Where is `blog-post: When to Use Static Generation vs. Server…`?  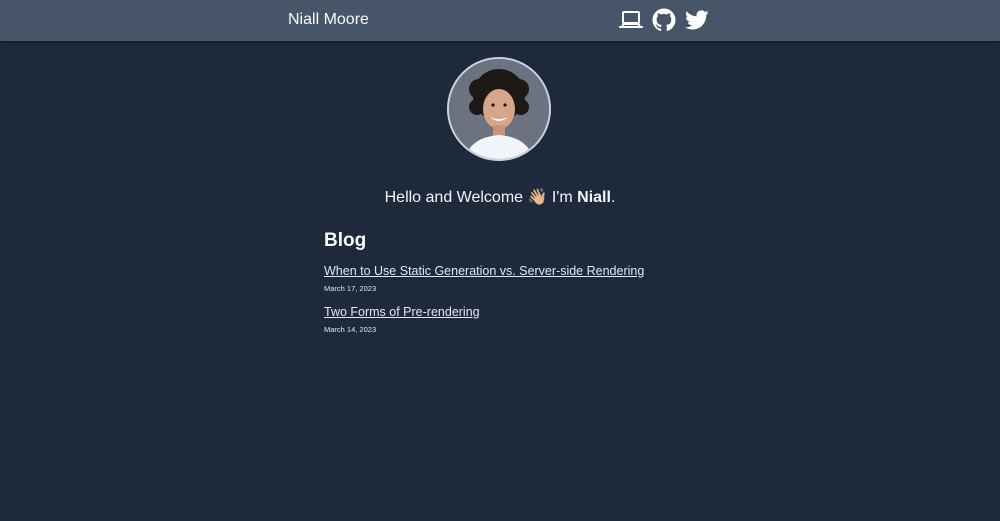 blog-post: When to Use Static Generation vs. Server… is located at coordinates (504, 277).